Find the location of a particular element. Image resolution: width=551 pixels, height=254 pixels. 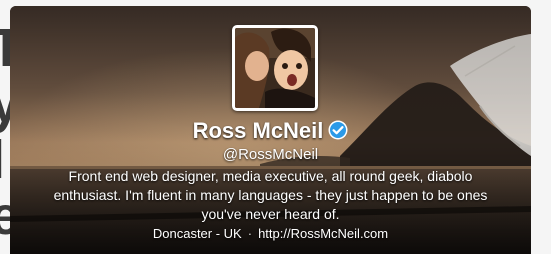

screen-name: @RossMcNeil is located at coordinates (270, 154).